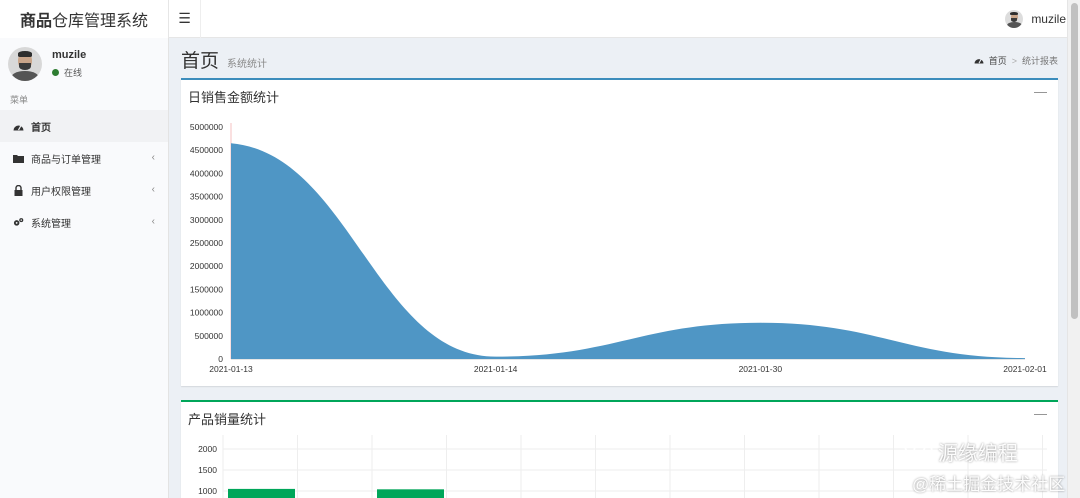 The height and width of the screenshot is (498, 1080). I want to click on online-status-dot-icon, so click(55, 72).